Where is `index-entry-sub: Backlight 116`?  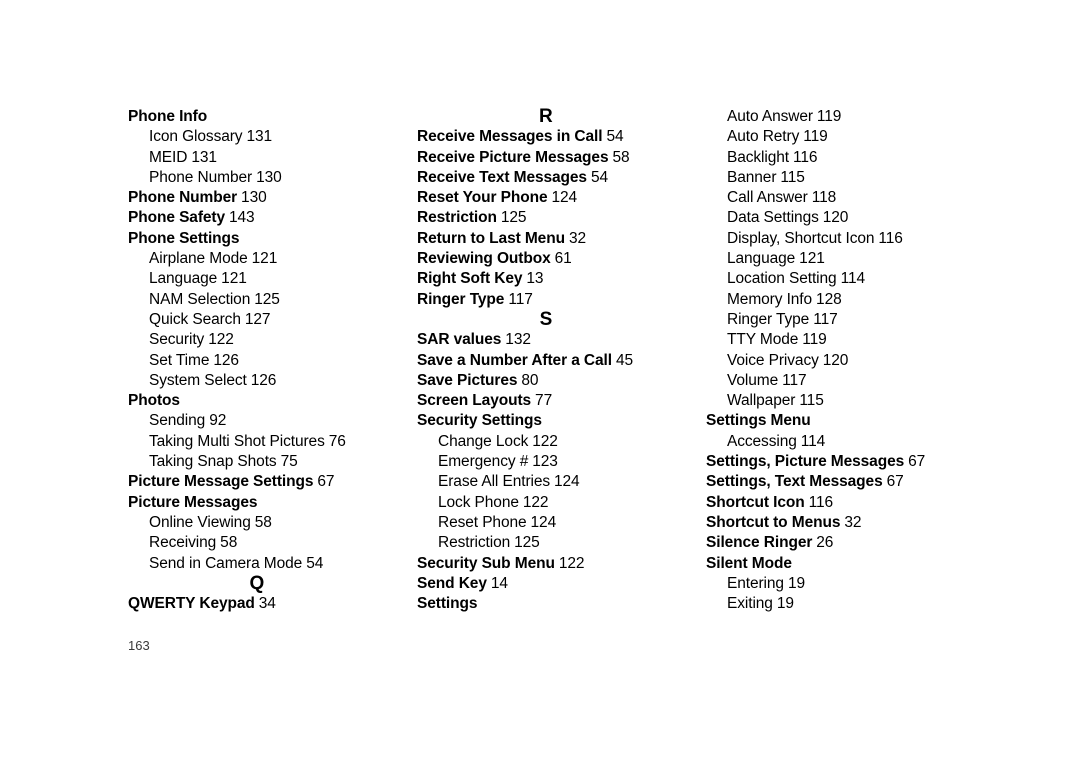
index-entry-sub: Backlight 116 is located at coordinates (856, 158).